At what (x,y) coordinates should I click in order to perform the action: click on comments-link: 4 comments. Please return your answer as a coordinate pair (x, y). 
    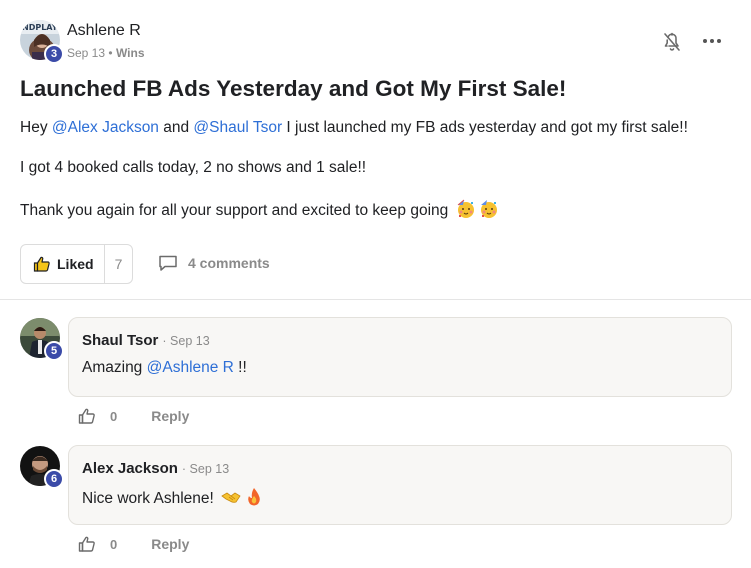
    Looking at the image, I should click on (214, 263).